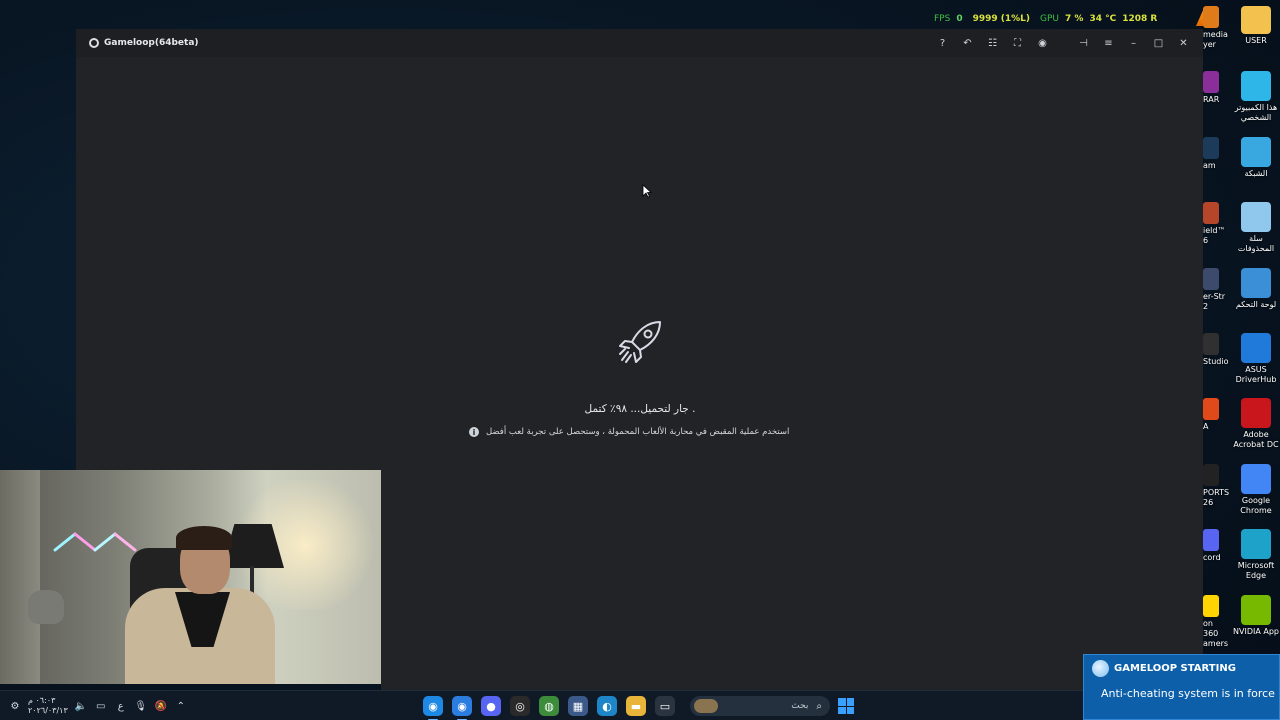 This screenshot has height=720, width=1280. I want to click on webcam-feed, so click(190, 577).